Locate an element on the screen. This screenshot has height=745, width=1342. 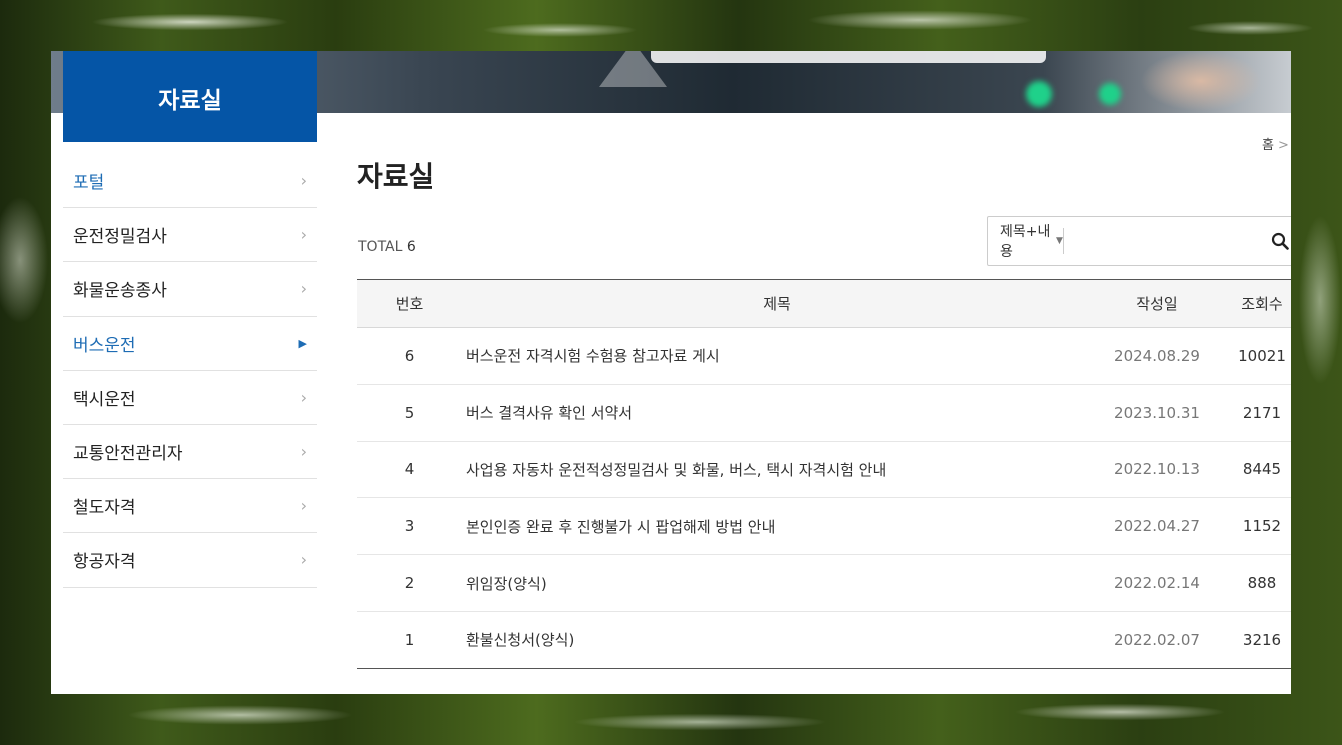
cell-title: 사업용 자동차 운전적성정밀검사 및 화물, 버스, 택시 자격시험 안내 is located at coordinates (777, 470).